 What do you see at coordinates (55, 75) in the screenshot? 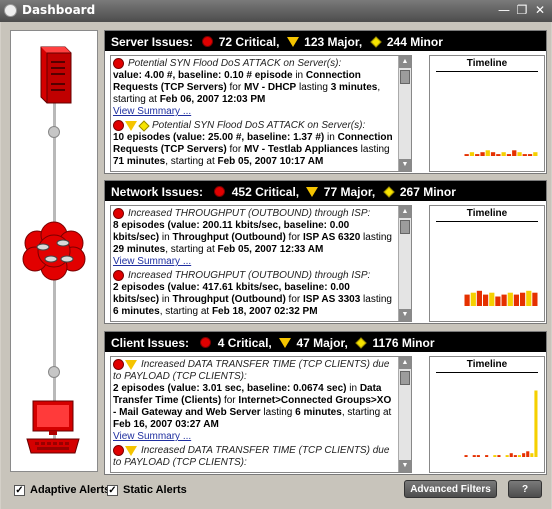
I see `server-icon` at bounding box center [55, 75].